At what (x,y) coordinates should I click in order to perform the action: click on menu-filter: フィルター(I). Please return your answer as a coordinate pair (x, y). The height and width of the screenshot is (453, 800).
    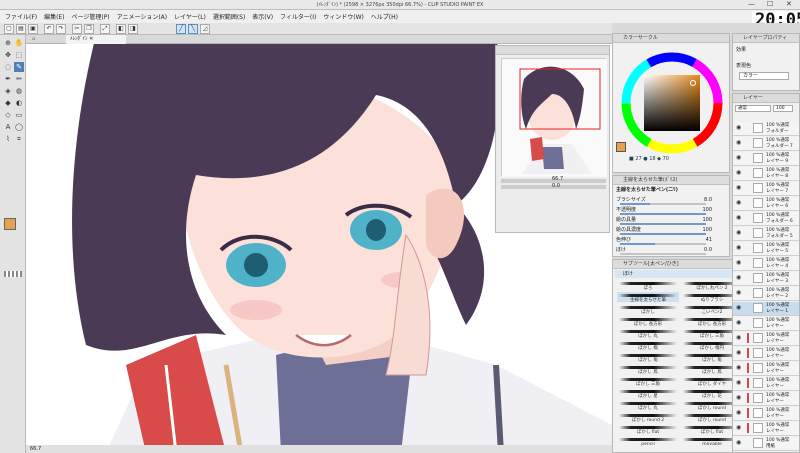
    Looking at the image, I should click on (298, 16).